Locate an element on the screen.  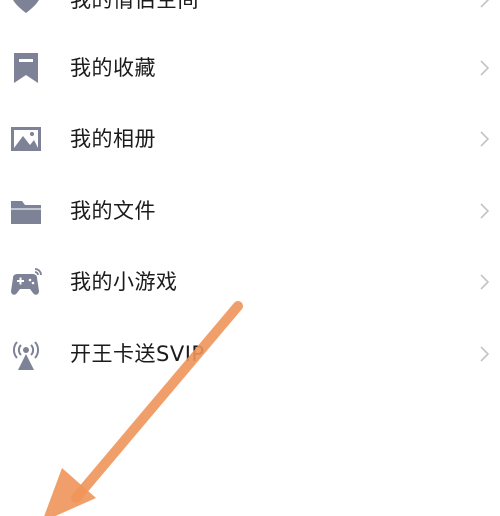
menu-item-label: 开王卡送SVIP is located at coordinates (137, 354).